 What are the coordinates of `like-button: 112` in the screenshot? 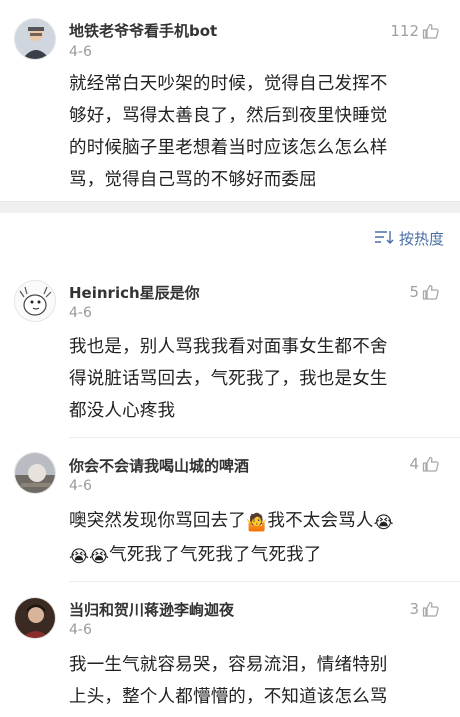 It's located at (415, 31).